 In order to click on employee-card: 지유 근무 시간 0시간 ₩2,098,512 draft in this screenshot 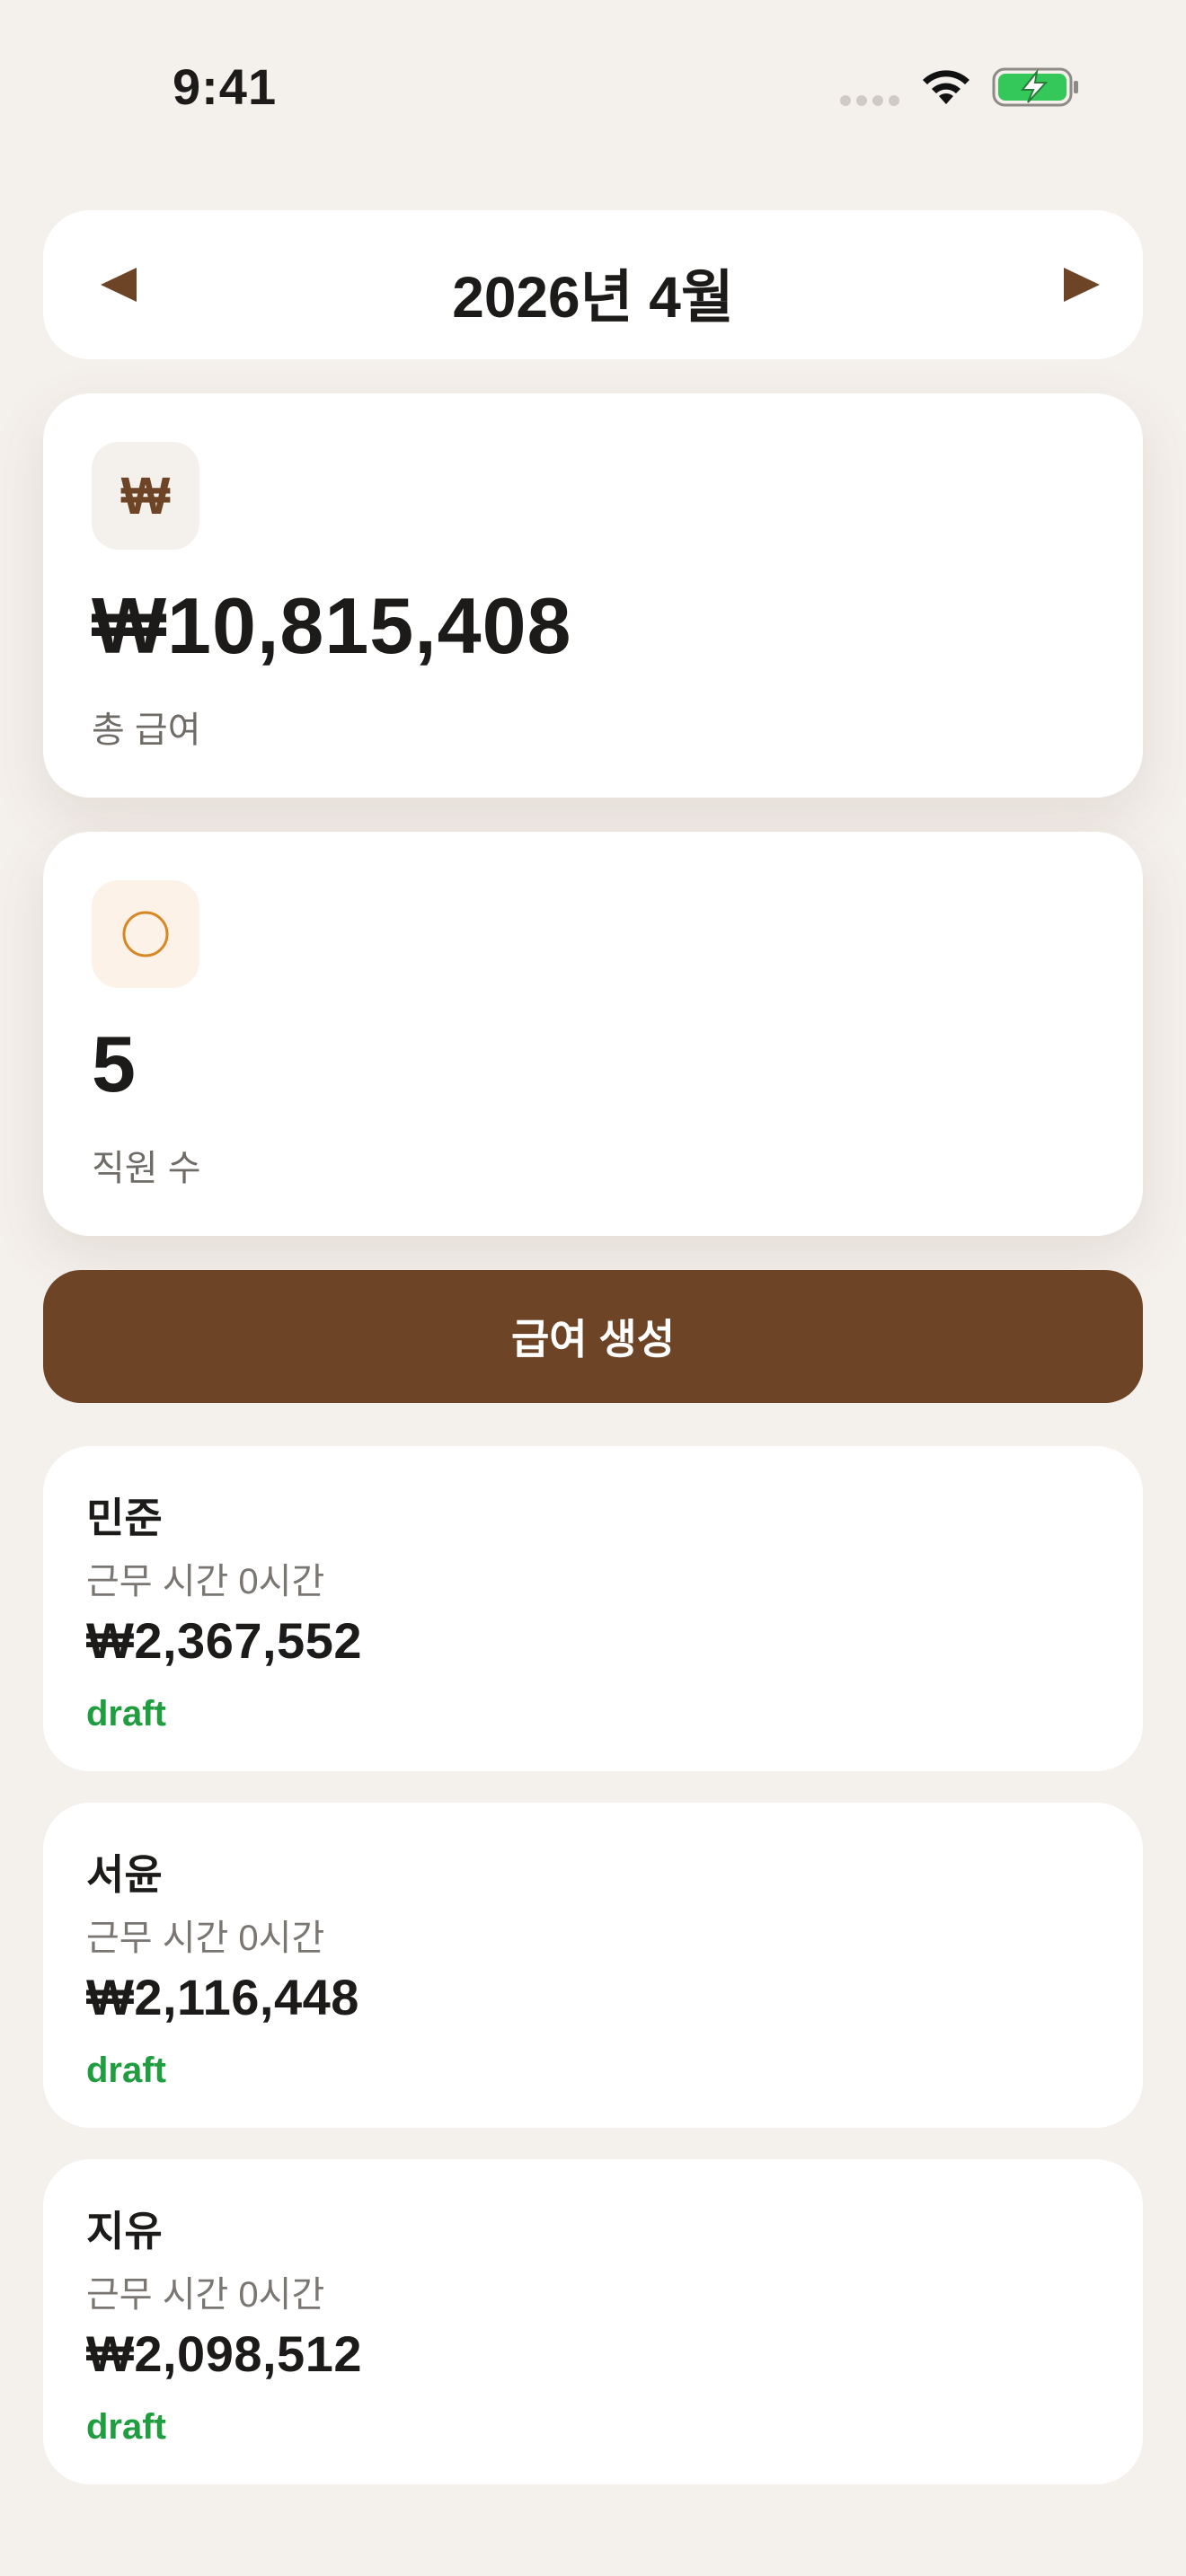, I will do `click(593, 2321)`.